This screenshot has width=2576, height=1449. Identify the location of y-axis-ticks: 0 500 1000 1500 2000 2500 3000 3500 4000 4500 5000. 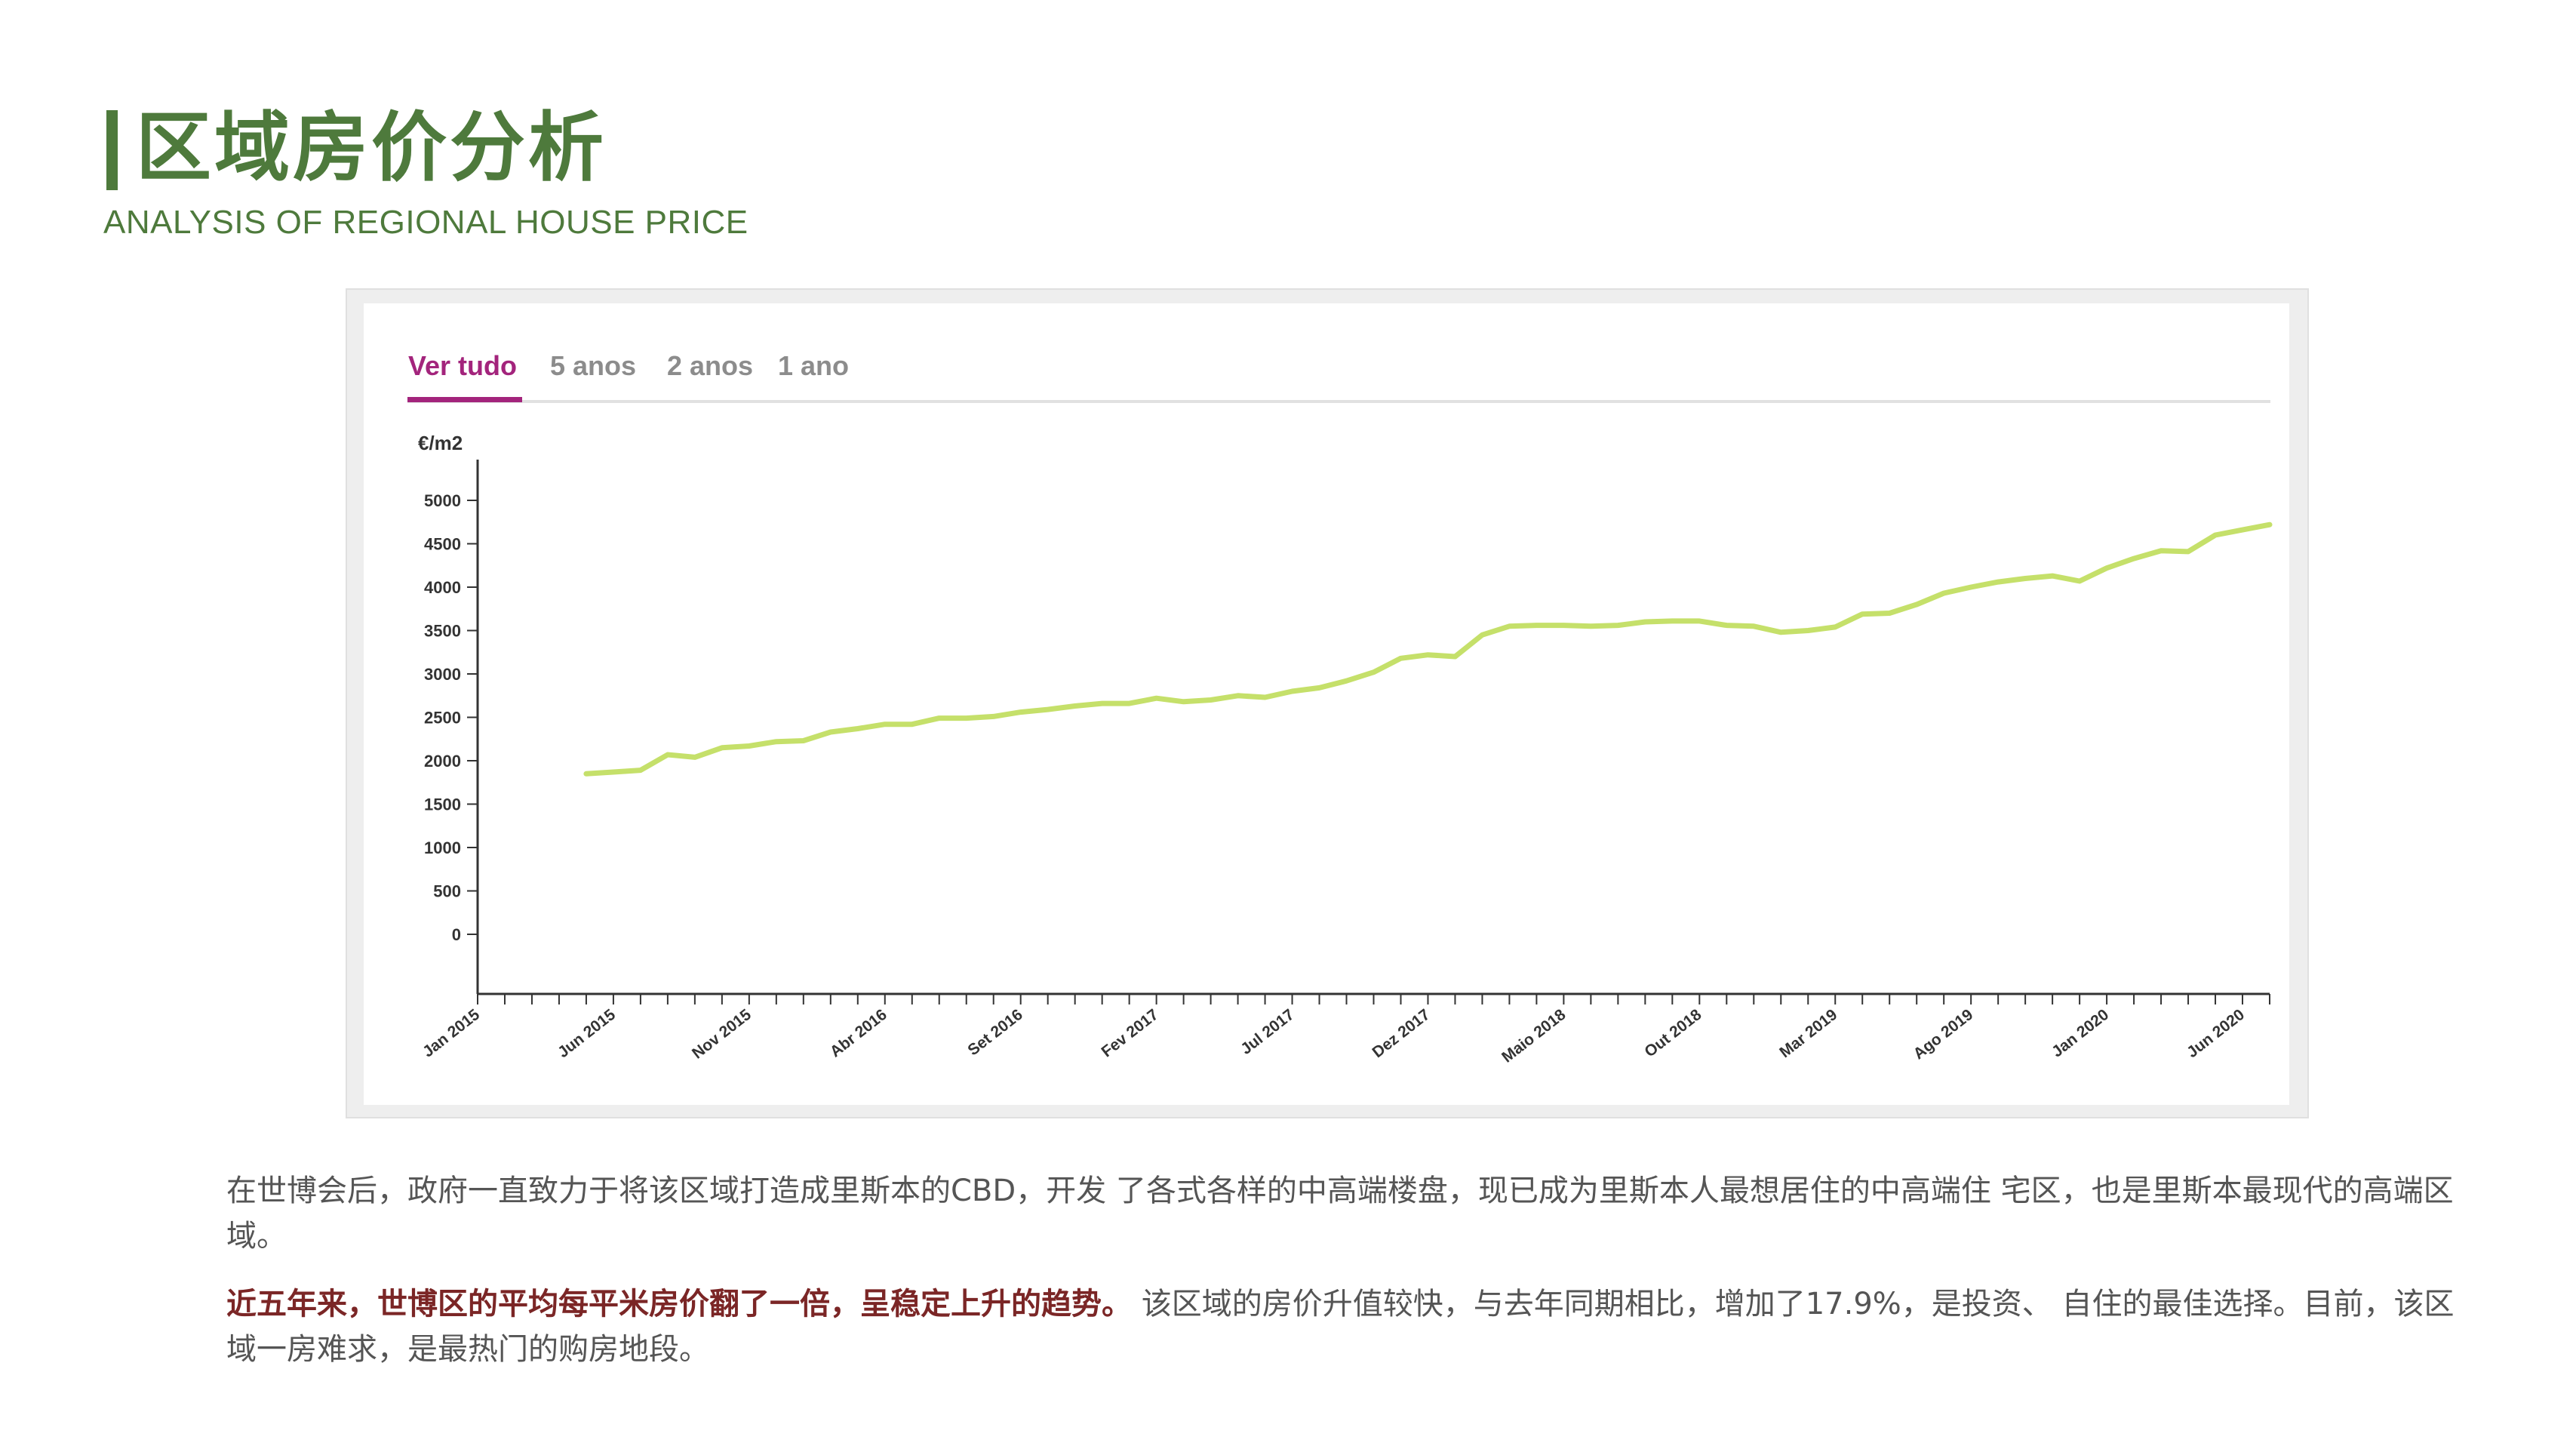
(451, 717).